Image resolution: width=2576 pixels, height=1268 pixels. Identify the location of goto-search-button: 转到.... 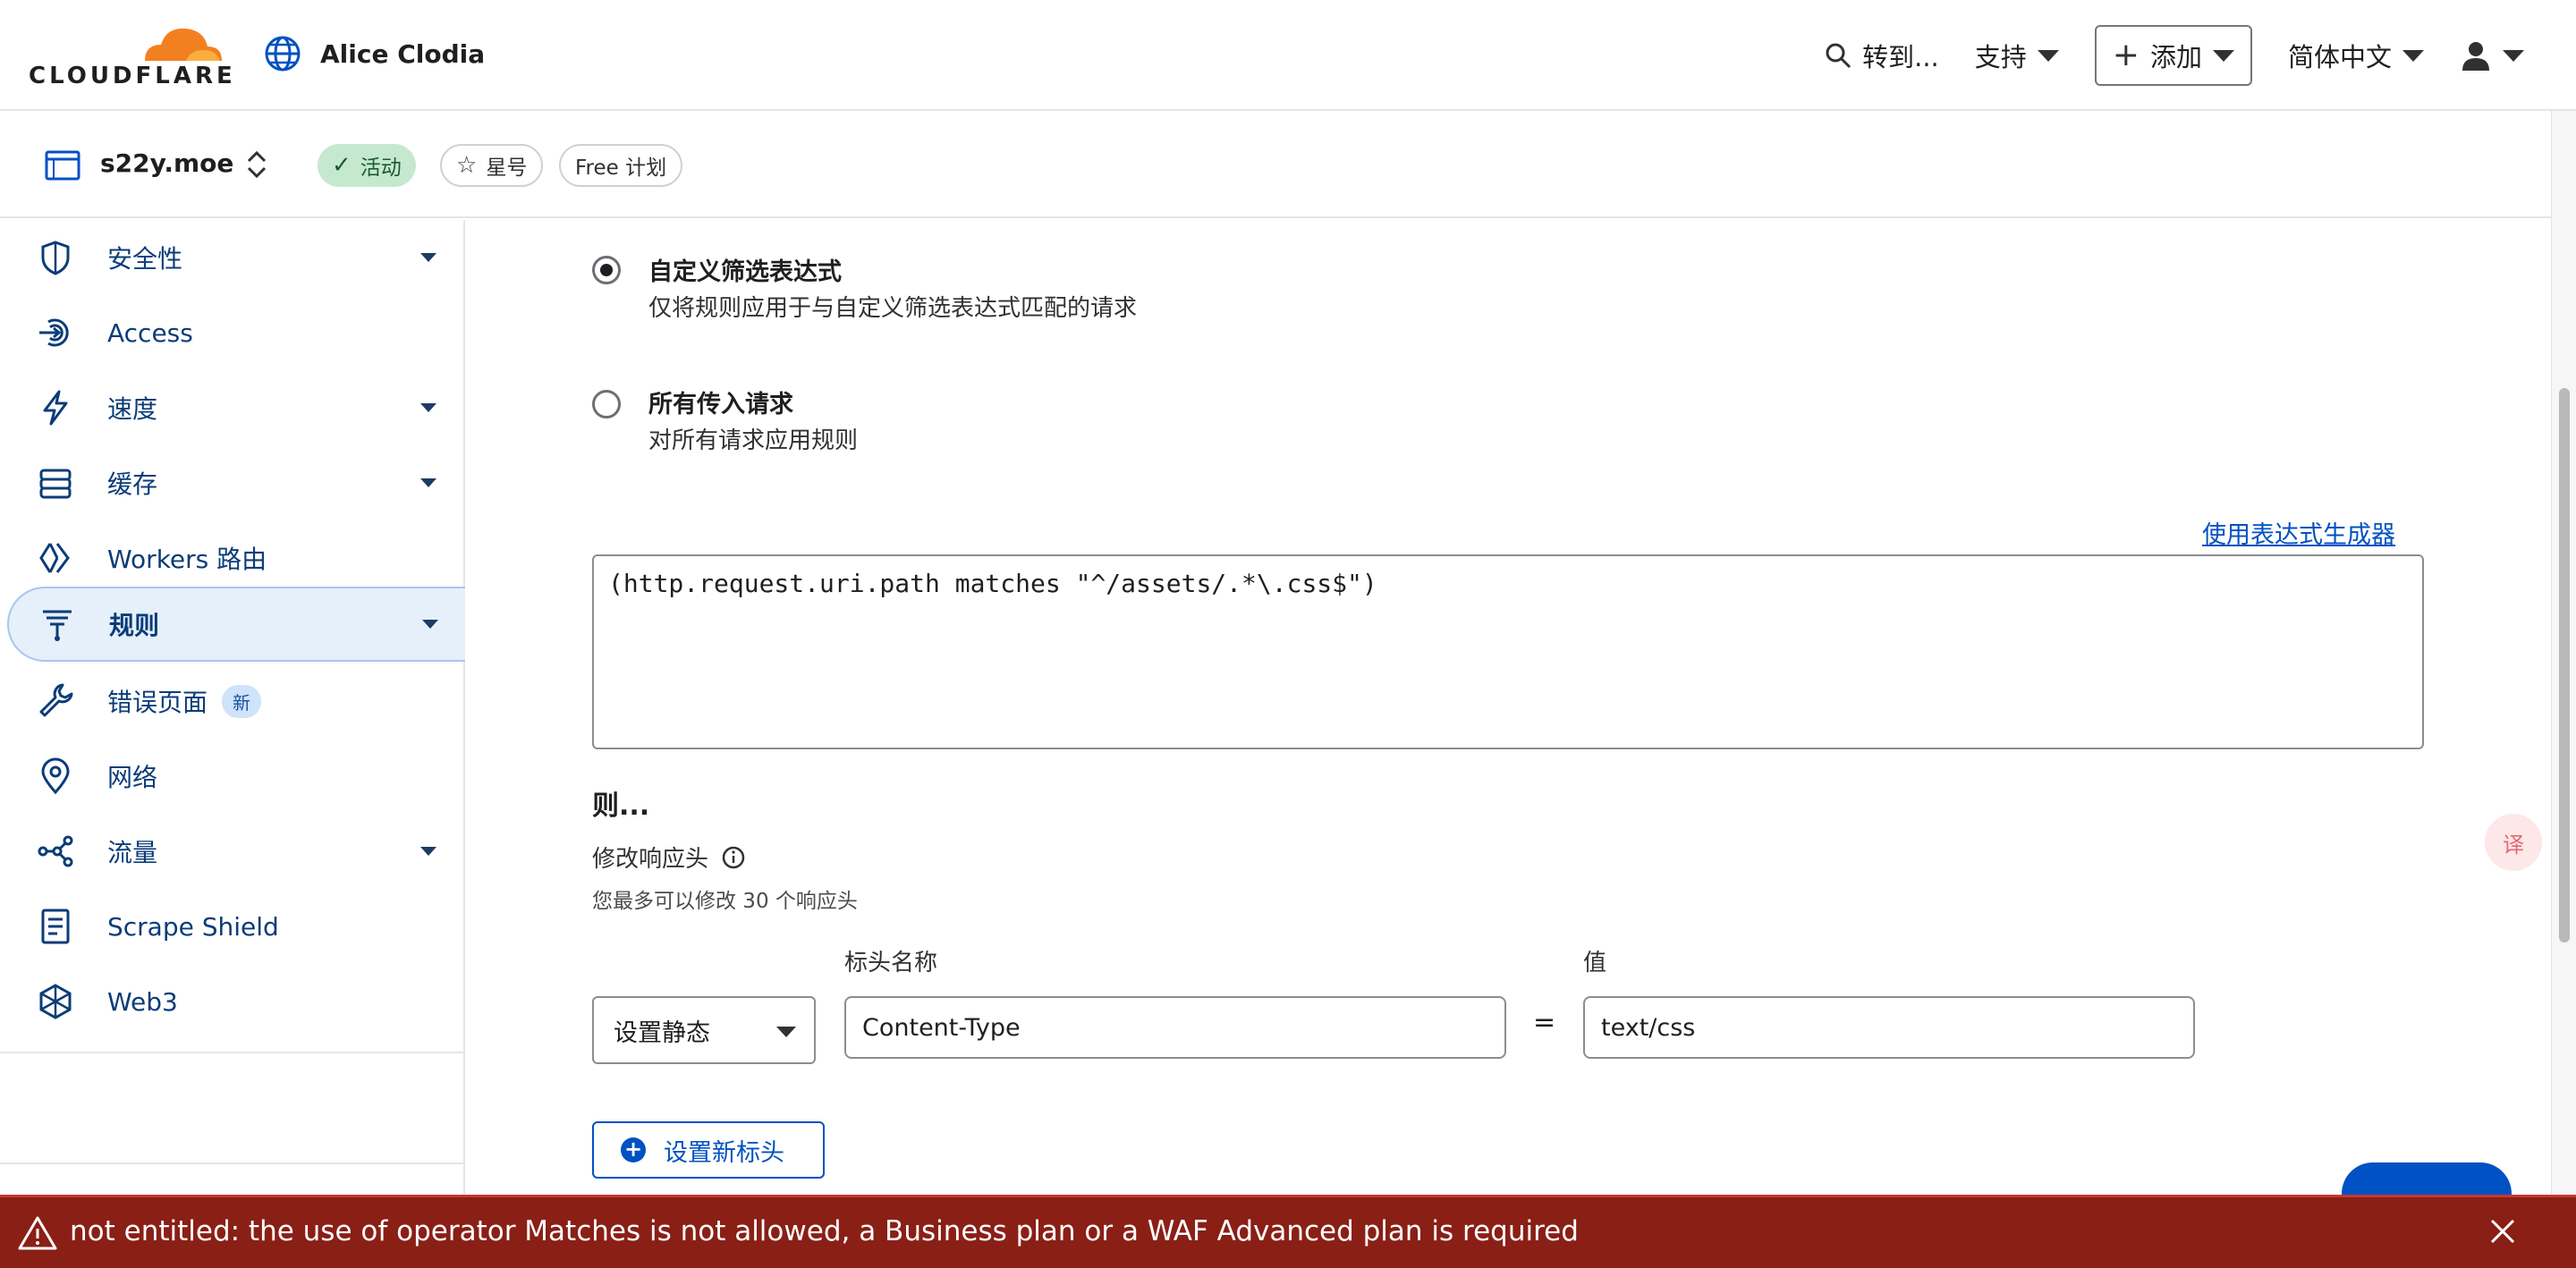
(1882, 55).